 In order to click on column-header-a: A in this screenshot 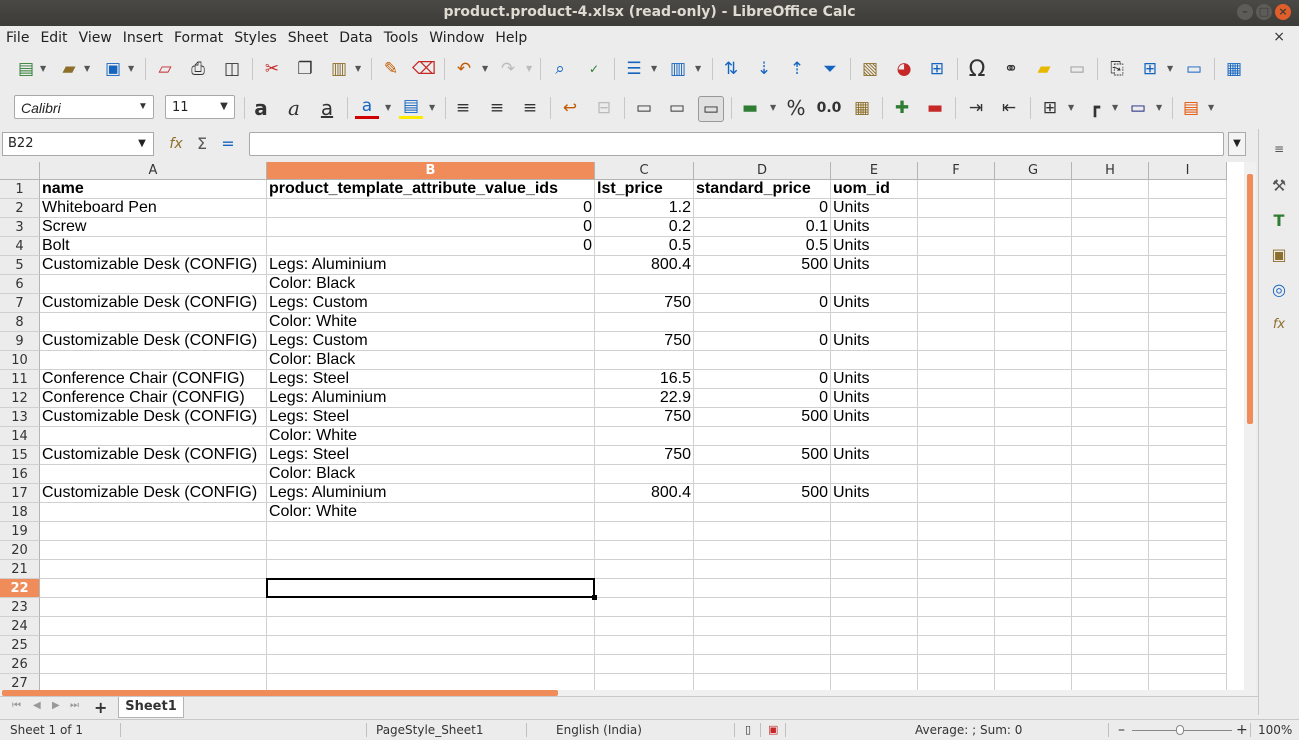, I will do `click(153, 171)`.